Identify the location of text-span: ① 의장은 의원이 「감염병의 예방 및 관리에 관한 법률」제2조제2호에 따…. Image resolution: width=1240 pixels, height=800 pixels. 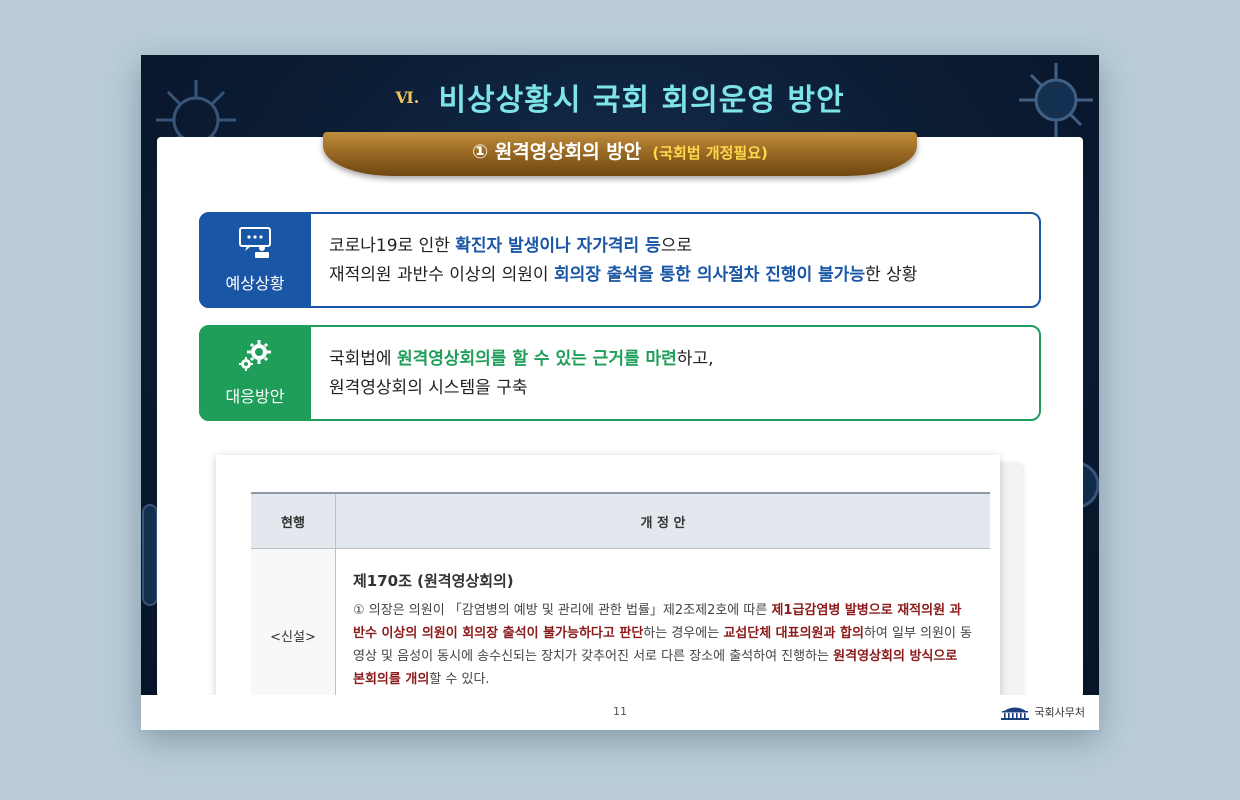
(562, 610).